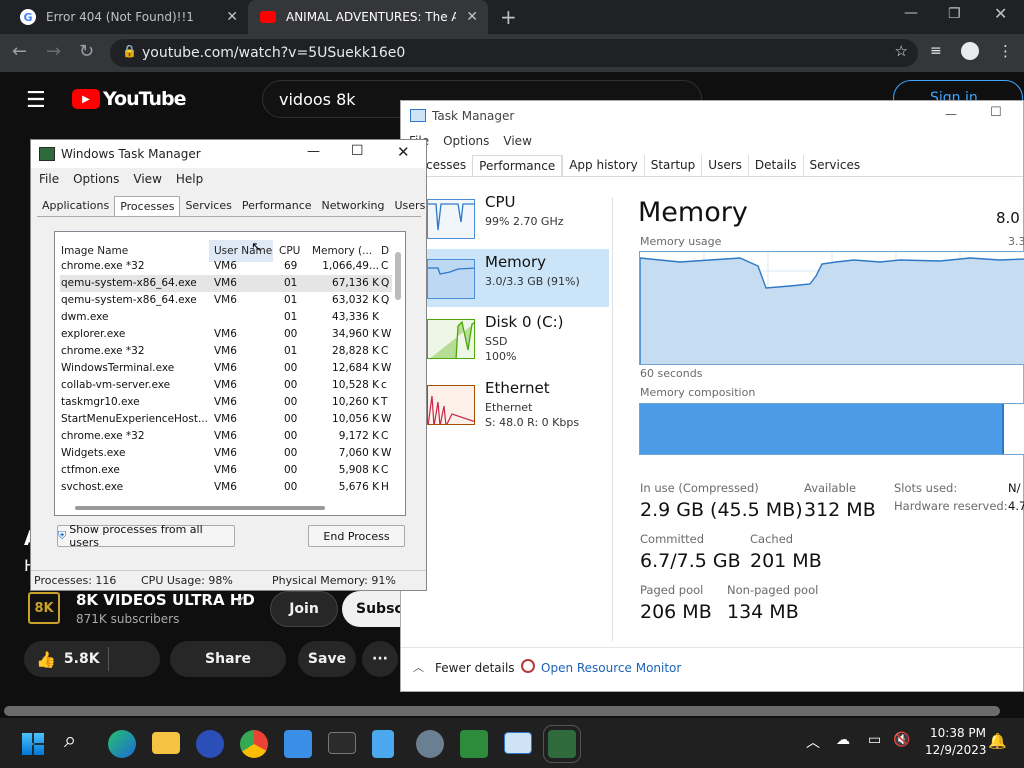 This screenshot has width=1024, height=768. What do you see at coordinates (843, 740) in the screenshot?
I see `network-icon: ☁` at bounding box center [843, 740].